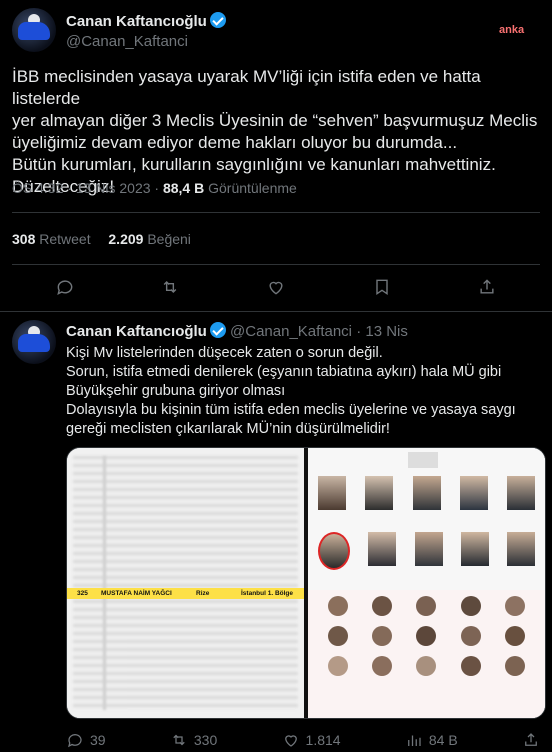 This screenshot has width=552, height=752. Describe the element at coordinates (101, 239) in the screenshot. I see `engagement-stats: 308 Retweet 2.209 Beğeni` at that location.